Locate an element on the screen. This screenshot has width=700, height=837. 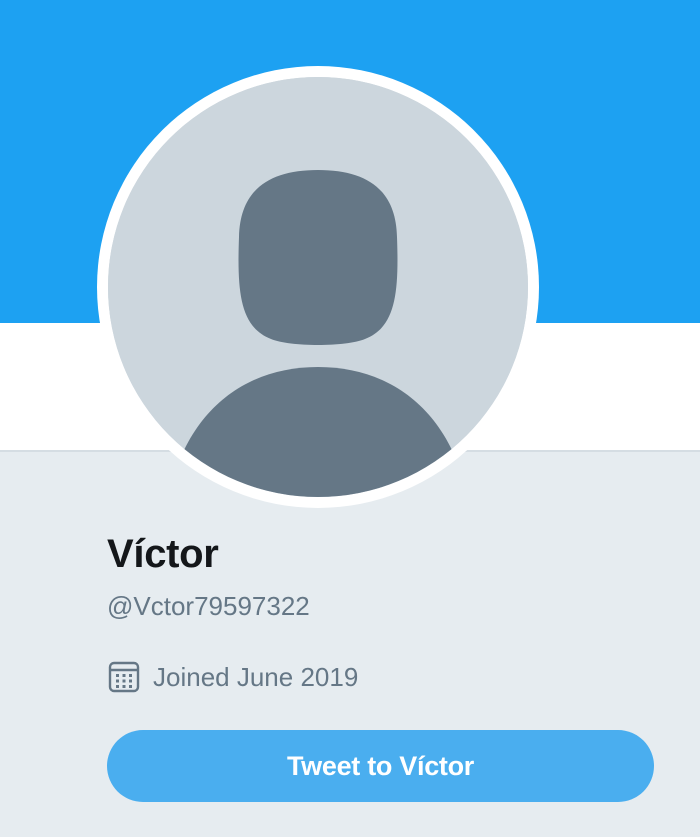
joined-date-label: Joined June 2019 is located at coordinates (256, 677).